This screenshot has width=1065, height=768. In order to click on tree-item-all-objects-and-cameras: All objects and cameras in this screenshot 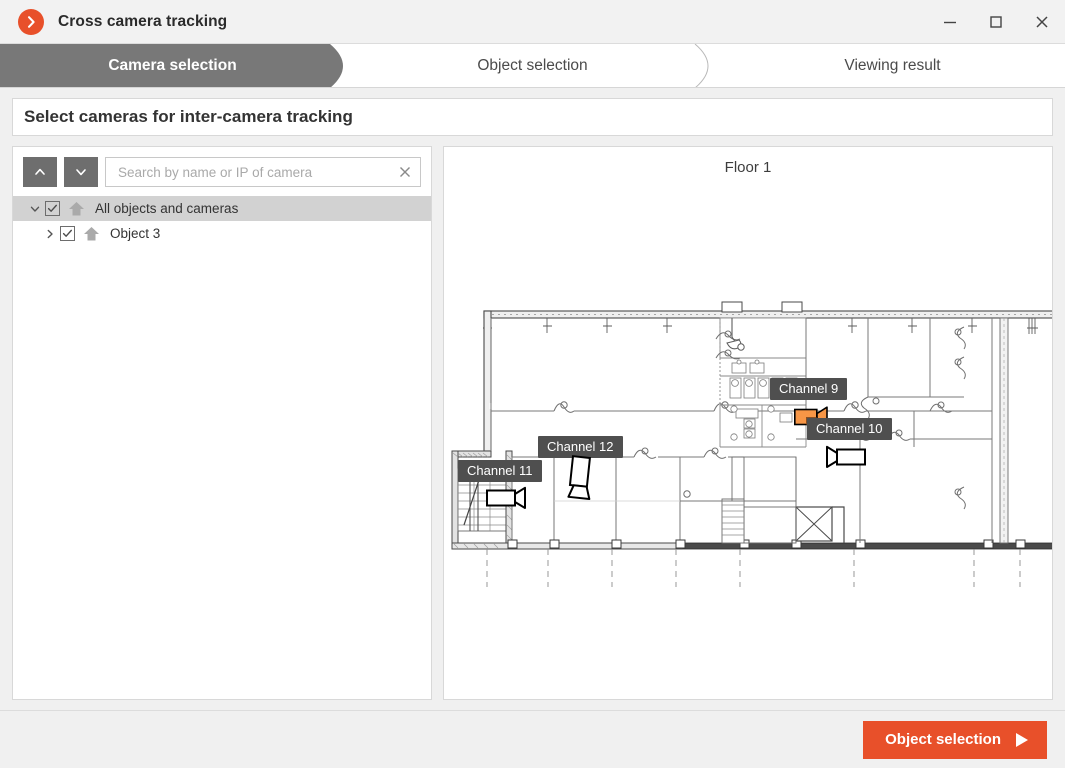, I will do `click(222, 208)`.